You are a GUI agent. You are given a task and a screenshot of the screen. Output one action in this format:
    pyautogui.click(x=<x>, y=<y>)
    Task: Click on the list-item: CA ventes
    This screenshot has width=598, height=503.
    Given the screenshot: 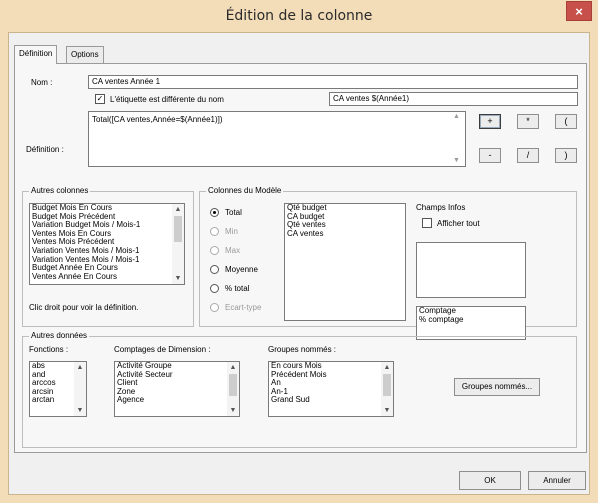 What is the action you would take?
    pyautogui.click(x=345, y=234)
    